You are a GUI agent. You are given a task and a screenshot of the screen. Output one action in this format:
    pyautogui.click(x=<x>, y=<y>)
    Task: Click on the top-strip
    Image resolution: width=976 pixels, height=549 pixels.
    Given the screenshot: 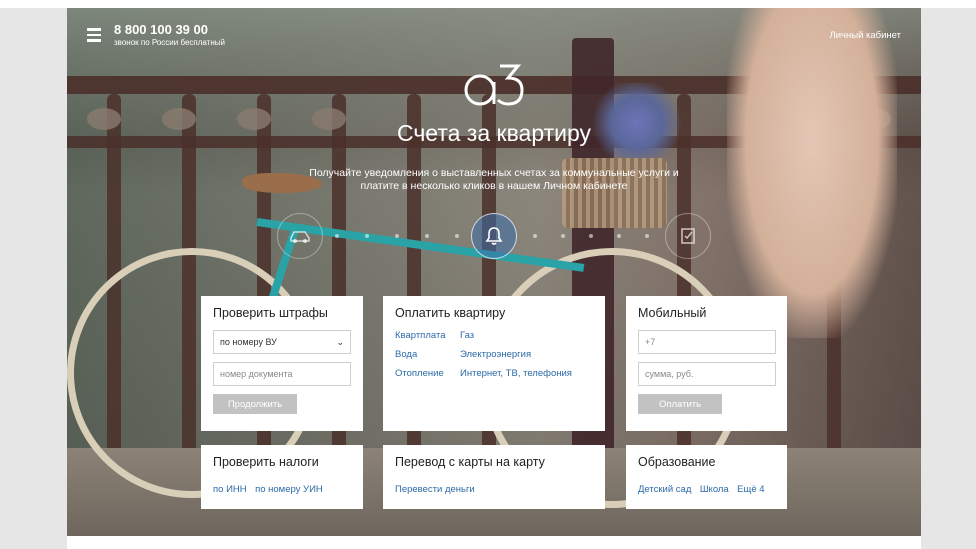 What is the action you would take?
    pyautogui.click(x=488, y=4)
    